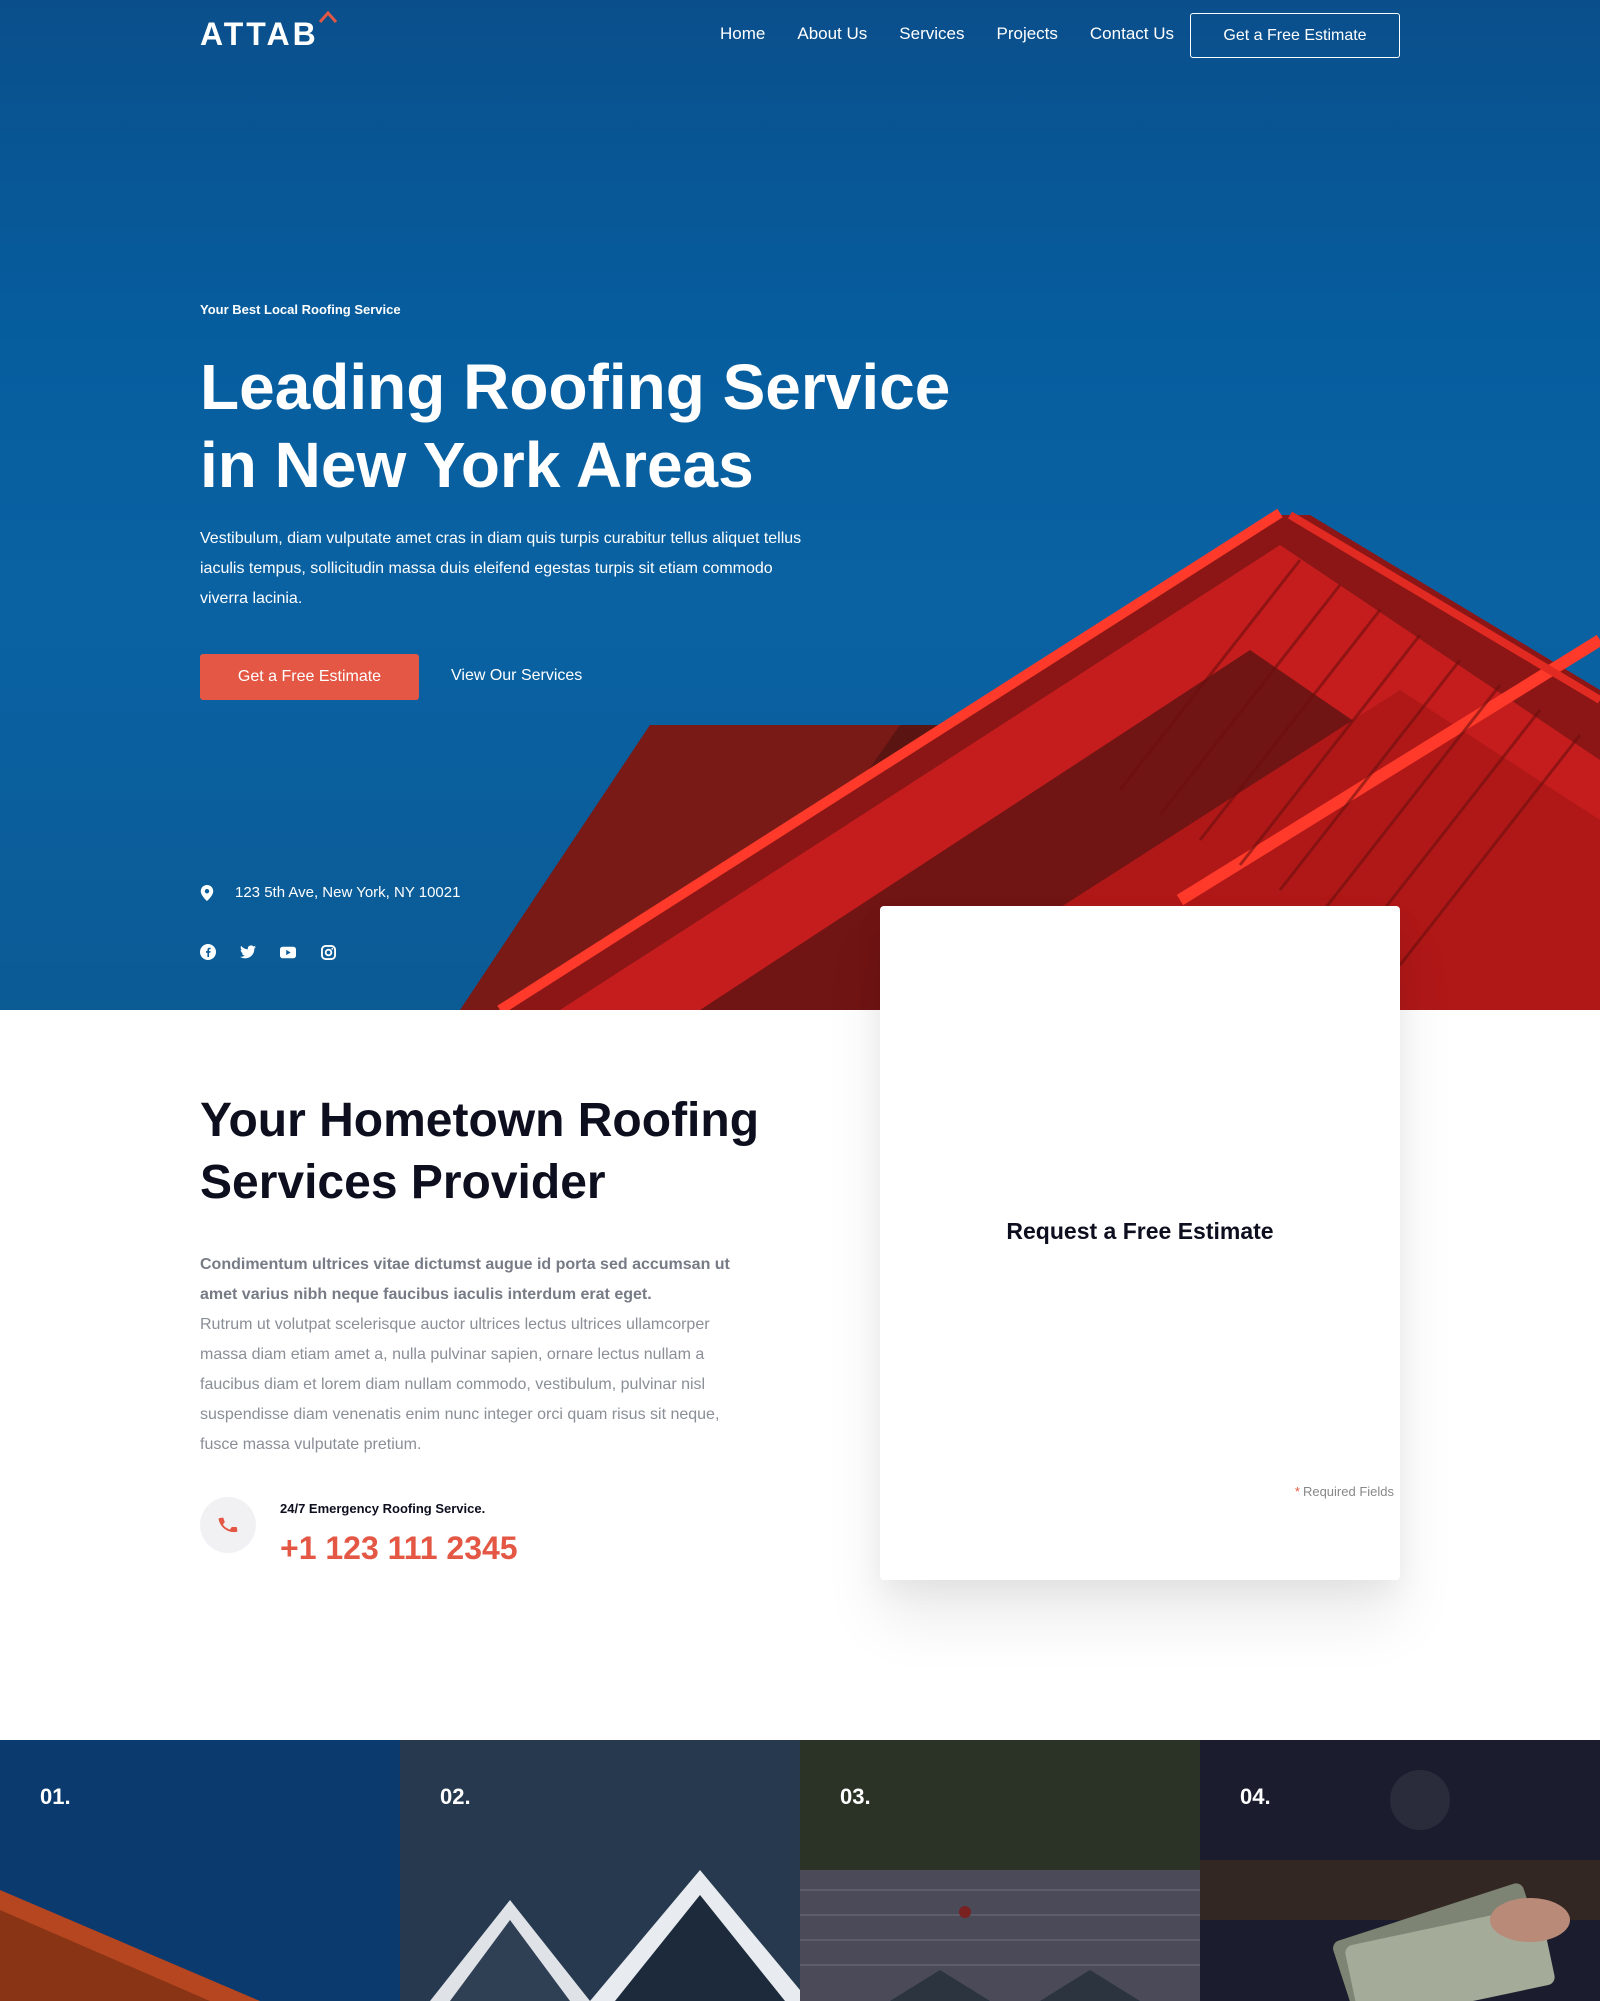 This screenshot has height=2001, width=1600. What do you see at coordinates (455, 1796) in the screenshot?
I see `service-number-2: 02.` at bounding box center [455, 1796].